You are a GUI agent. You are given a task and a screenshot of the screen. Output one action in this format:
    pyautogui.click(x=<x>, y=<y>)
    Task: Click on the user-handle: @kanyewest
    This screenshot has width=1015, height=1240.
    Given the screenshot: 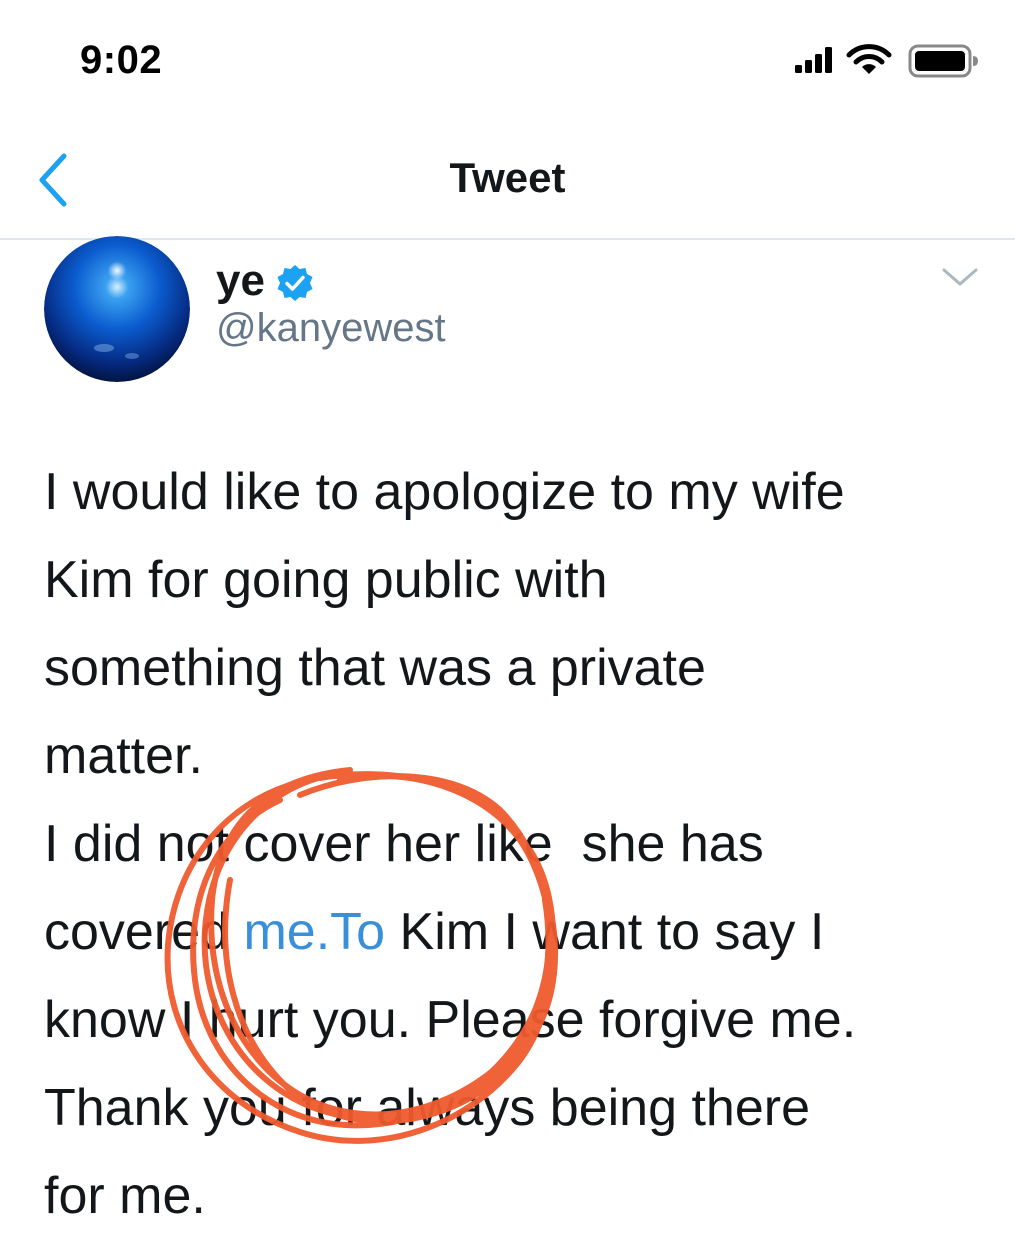 What is the action you would take?
    pyautogui.click(x=331, y=328)
    